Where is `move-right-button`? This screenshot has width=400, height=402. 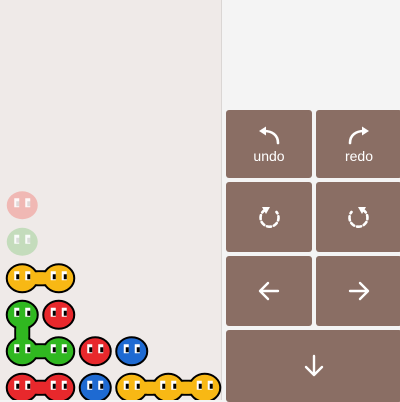 move-right-button is located at coordinates (358, 291).